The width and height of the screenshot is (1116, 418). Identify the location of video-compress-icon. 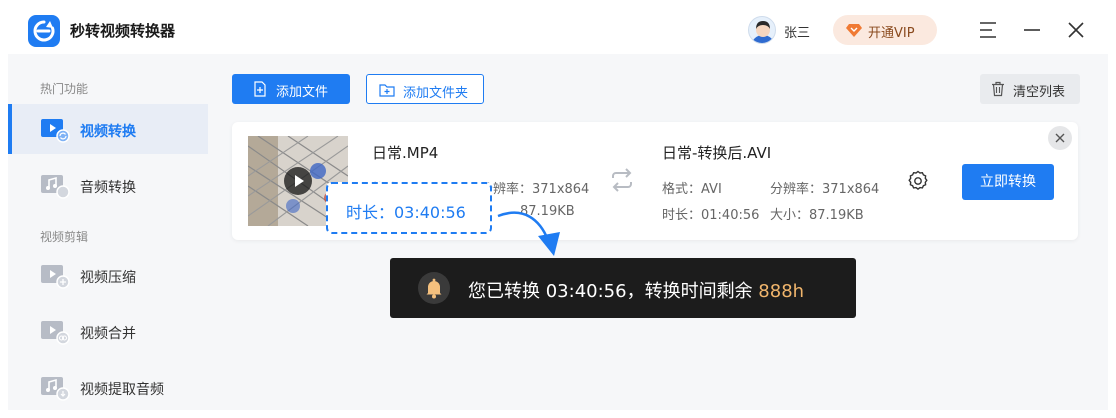
(55, 276).